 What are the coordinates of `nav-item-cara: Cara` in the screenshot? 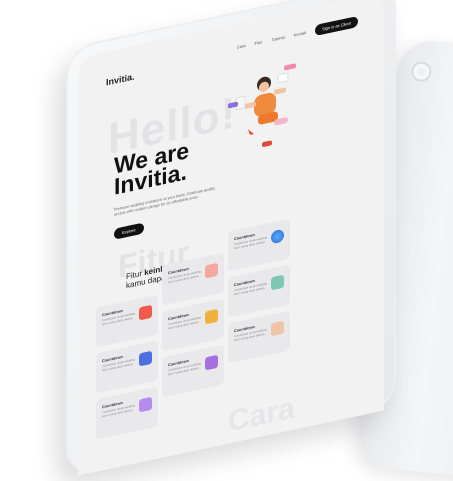 It's located at (241, 46).